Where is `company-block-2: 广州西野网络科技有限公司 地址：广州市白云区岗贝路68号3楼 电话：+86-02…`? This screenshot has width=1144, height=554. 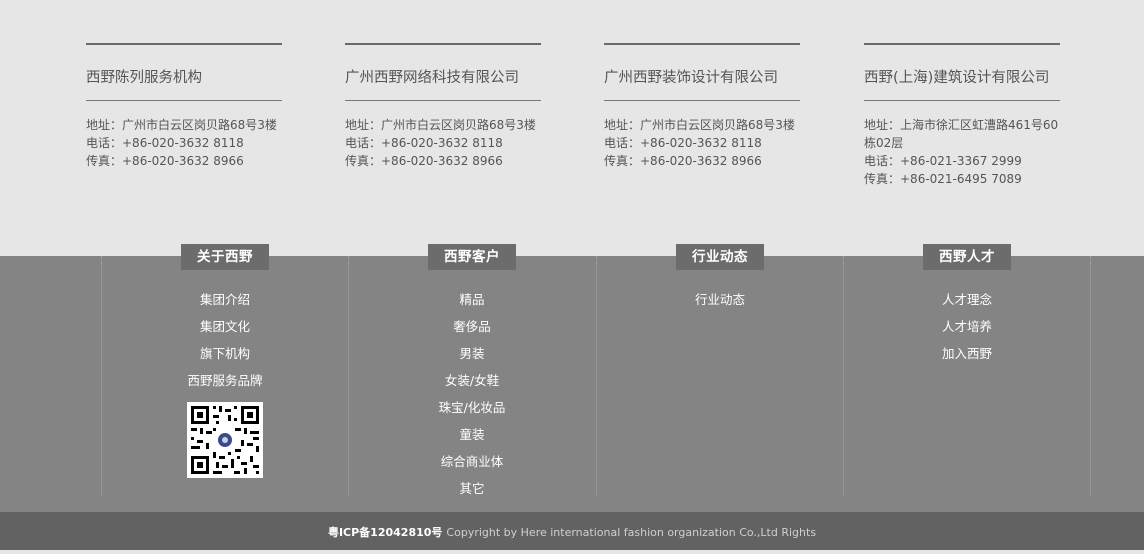
company-block-2: 广州西野网络科技有限公司 地址：广州市白云区岗贝路68号3楼 电话：+86-02… is located at coordinates (443, 106).